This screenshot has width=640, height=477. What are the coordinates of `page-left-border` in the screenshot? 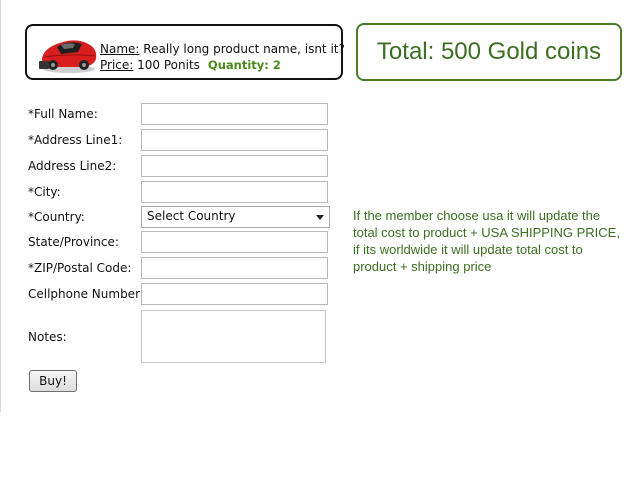 It's located at (0, 206).